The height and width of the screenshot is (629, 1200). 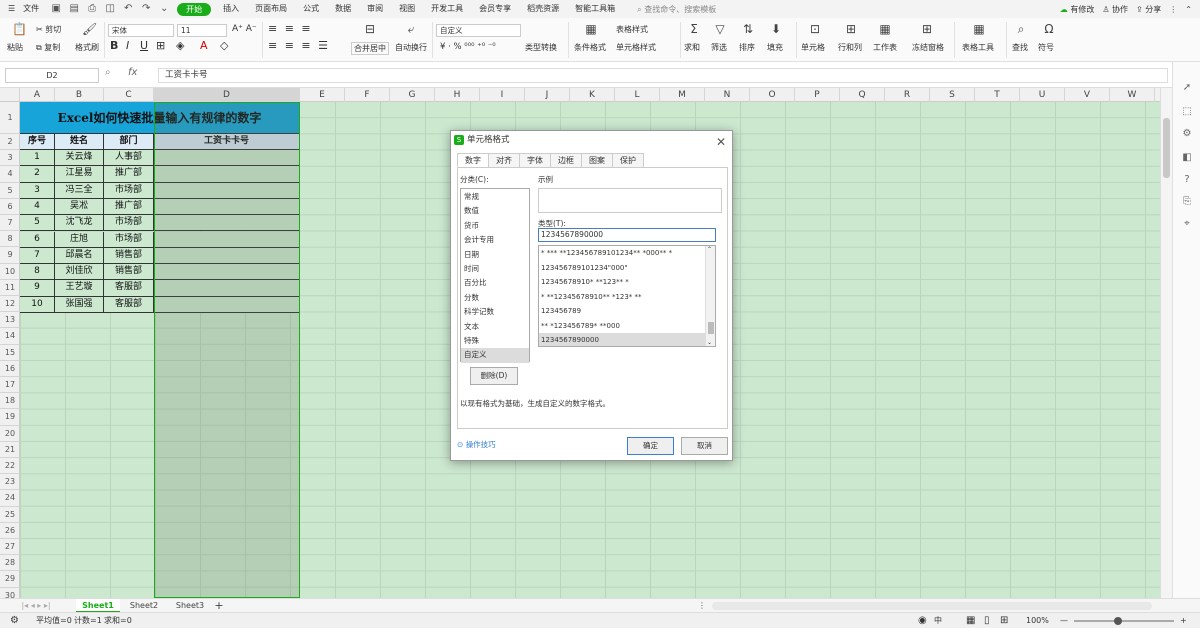 I want to click on input-mode-icon: 中, so click(x=938, y=621).